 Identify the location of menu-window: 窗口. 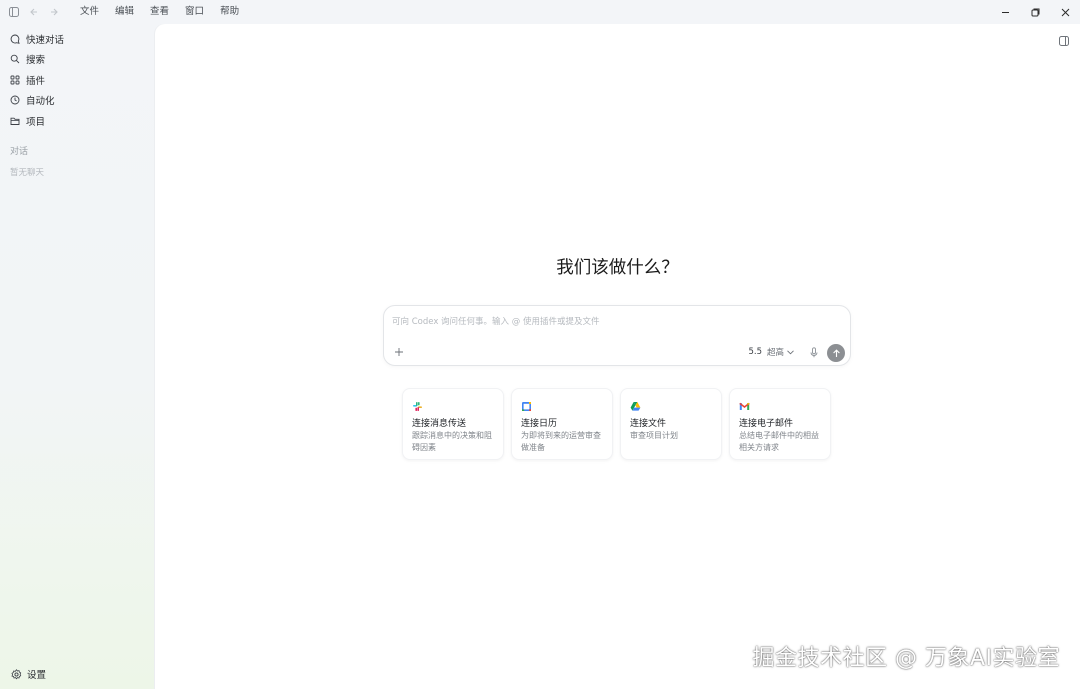
(194, 12).